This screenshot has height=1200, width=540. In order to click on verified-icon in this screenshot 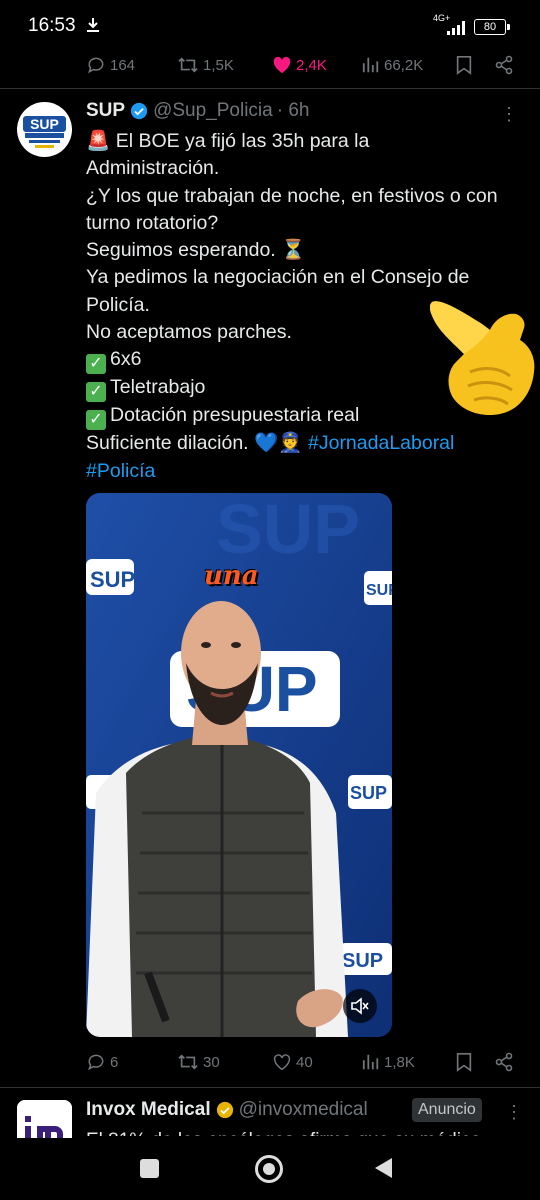, I will do `click(139, 111)`.